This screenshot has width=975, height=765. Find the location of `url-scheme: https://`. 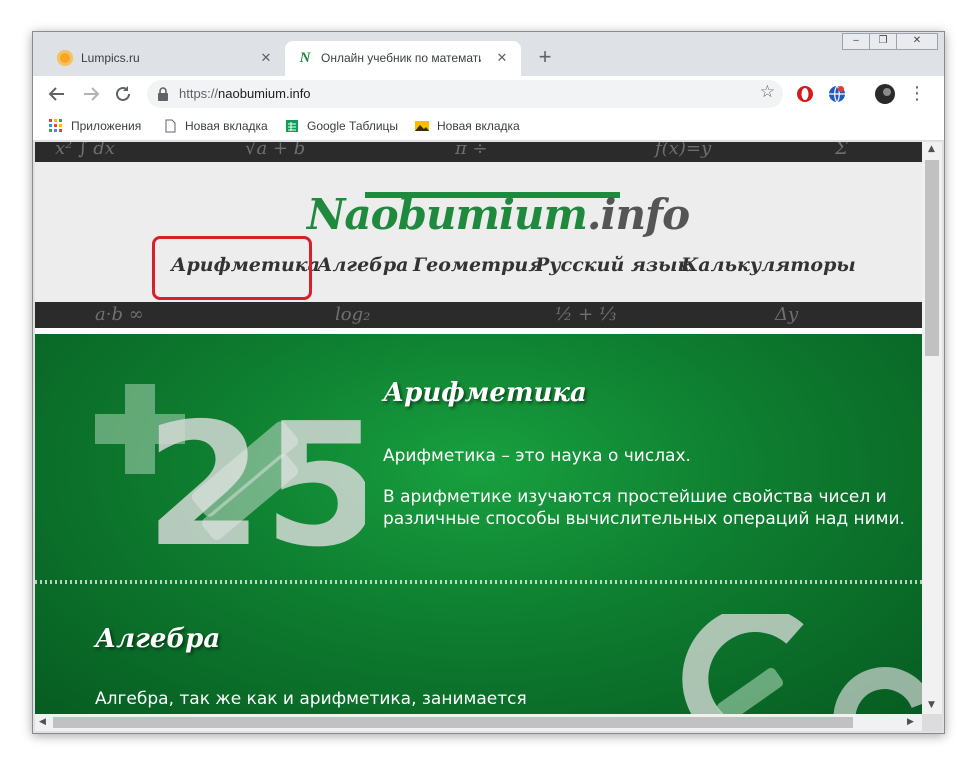

url-scheme: https:// is located at coordinates (199, 93).